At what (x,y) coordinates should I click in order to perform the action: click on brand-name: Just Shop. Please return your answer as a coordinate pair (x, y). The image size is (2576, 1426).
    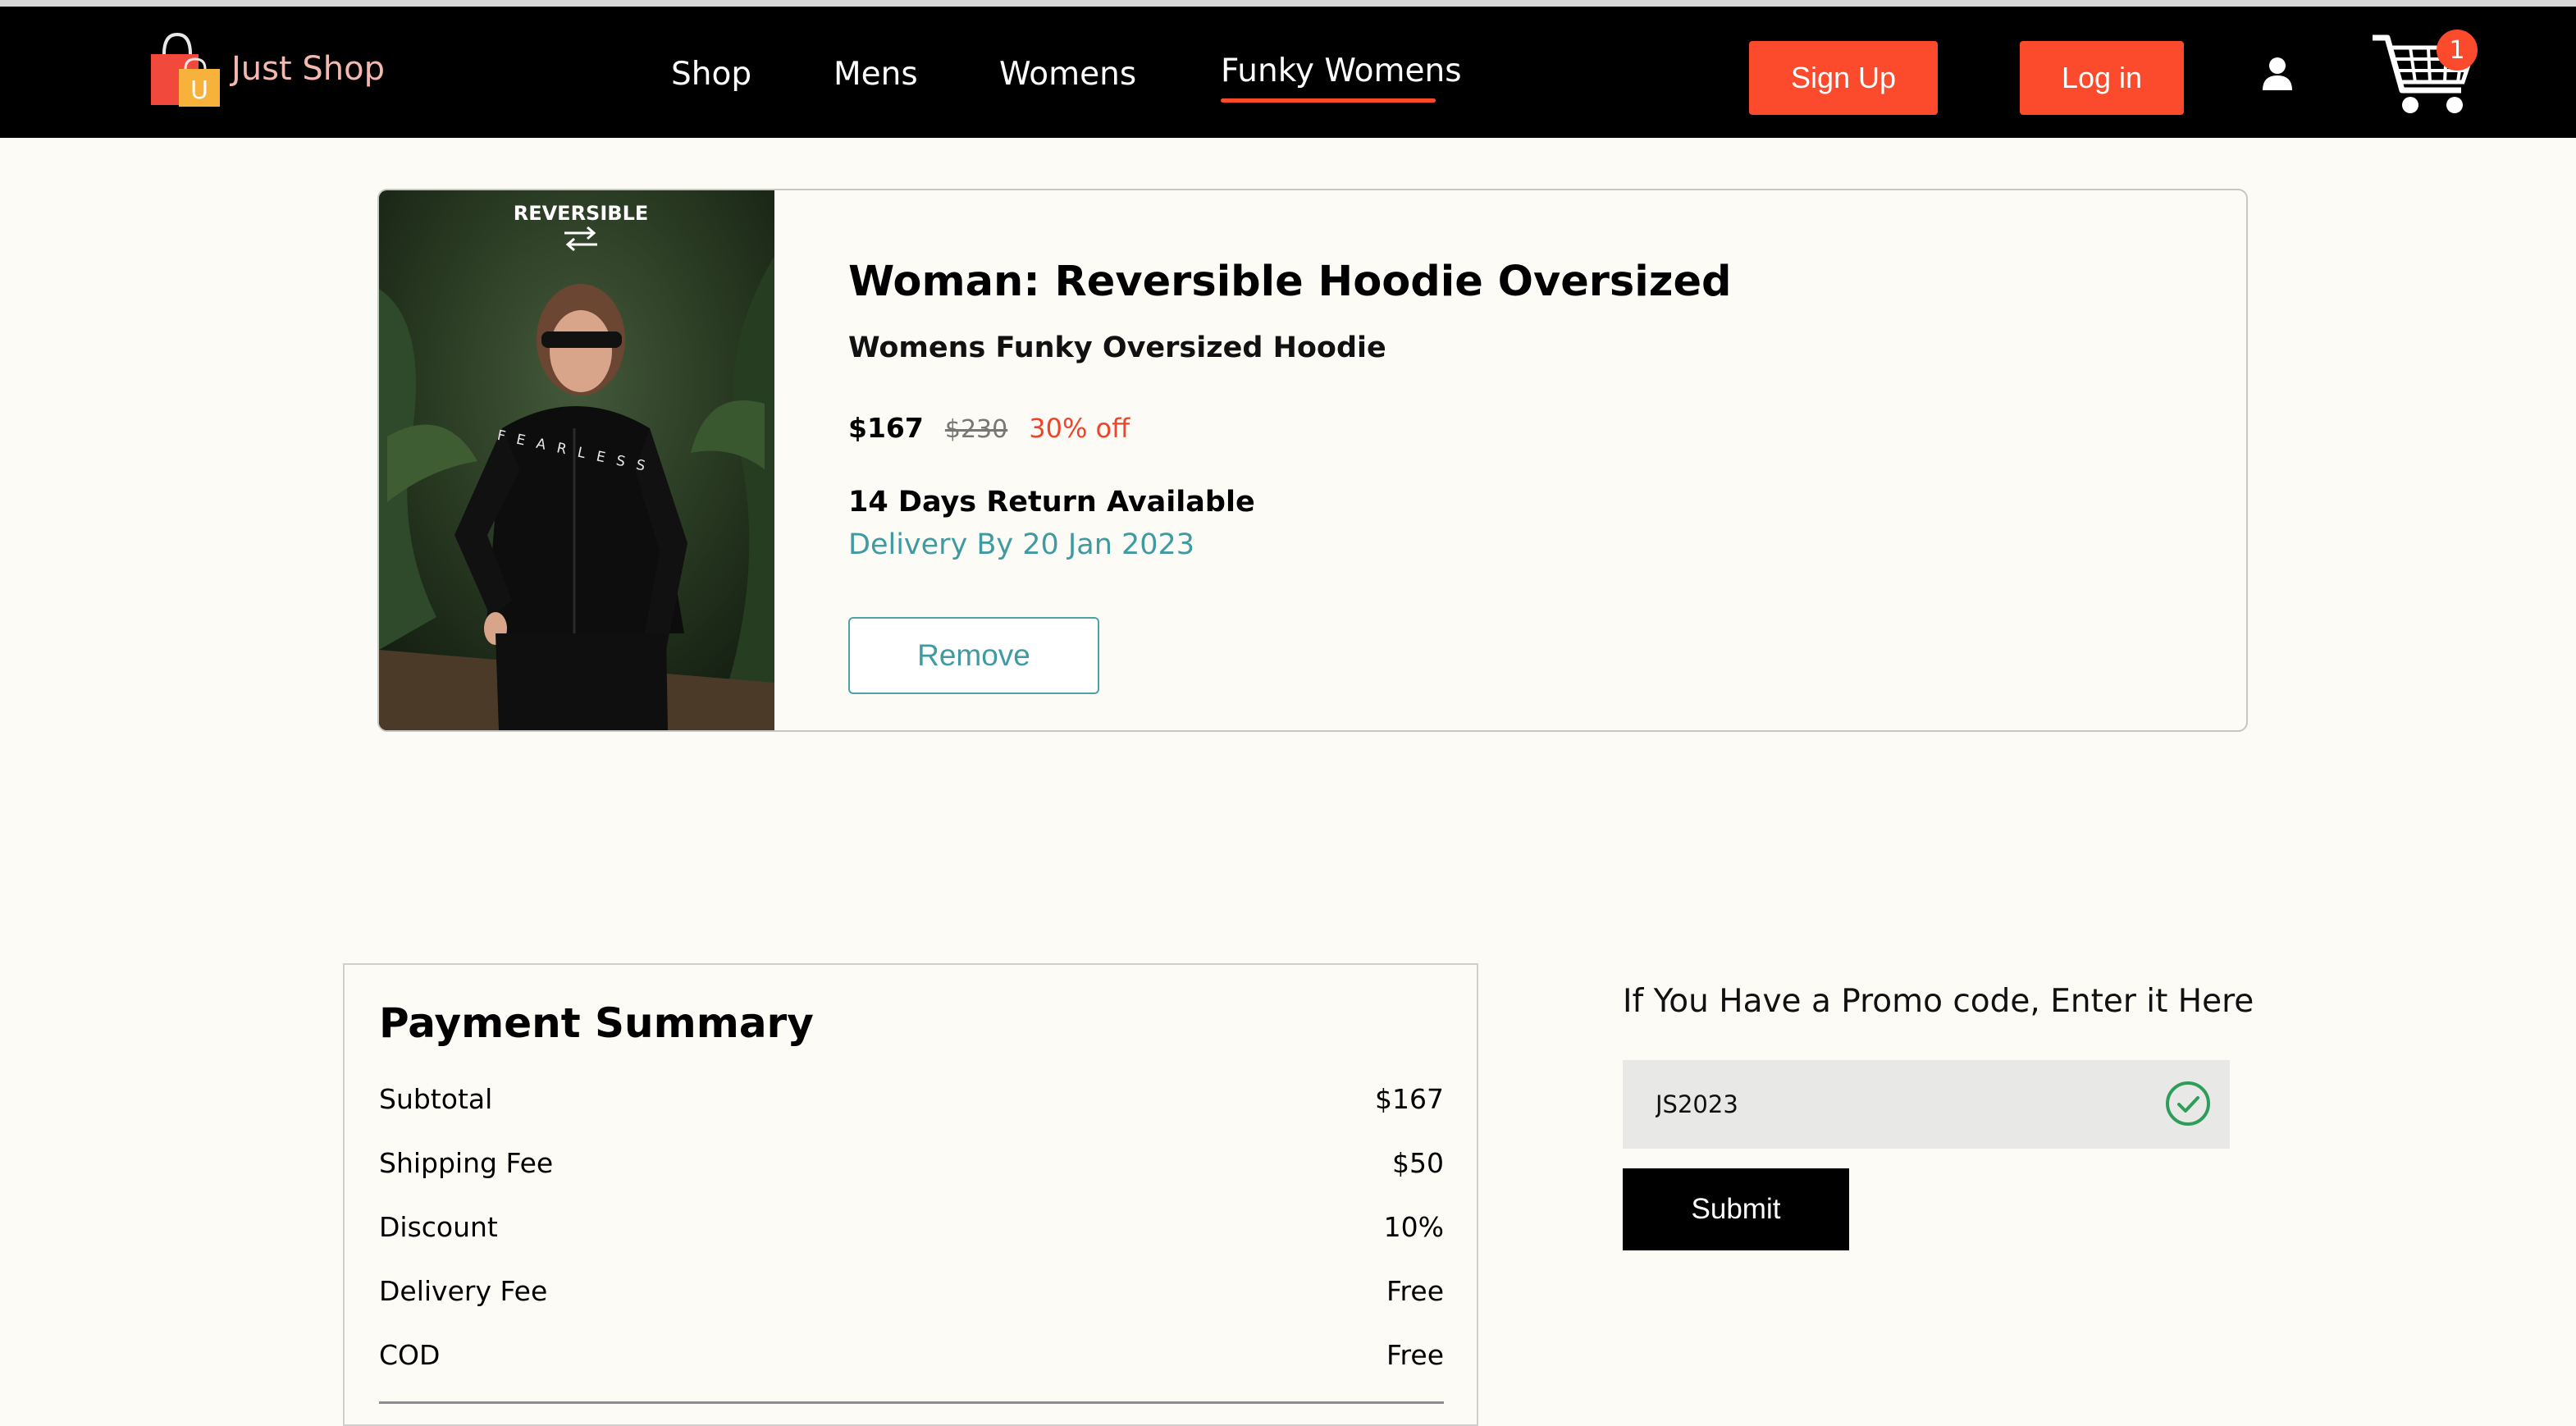
    Looking at the image, I should click on (308, 69).